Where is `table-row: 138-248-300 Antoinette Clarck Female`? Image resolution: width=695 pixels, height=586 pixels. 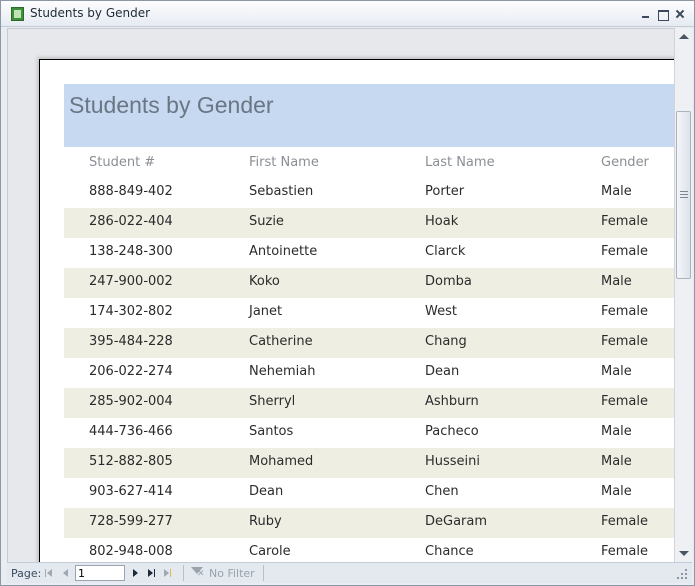
table-row: 138-248-300 Antoinette Clarck Female is located at coordinates (369, 253).